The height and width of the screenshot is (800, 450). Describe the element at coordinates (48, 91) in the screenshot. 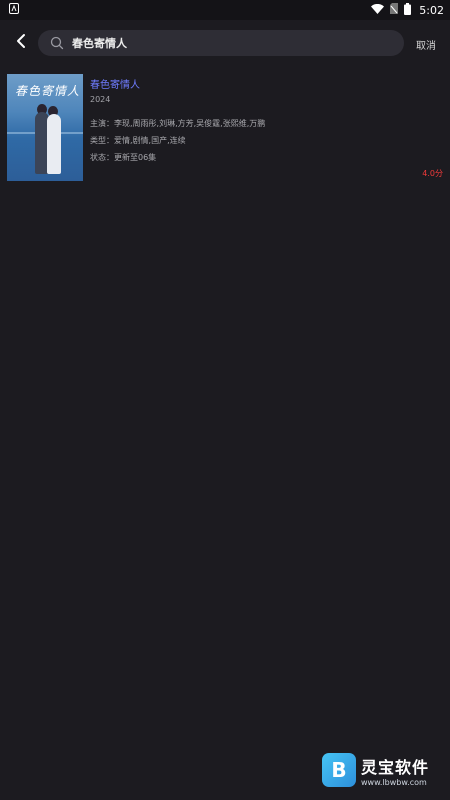

I see `poster-title: 春色寄情人` at that location.